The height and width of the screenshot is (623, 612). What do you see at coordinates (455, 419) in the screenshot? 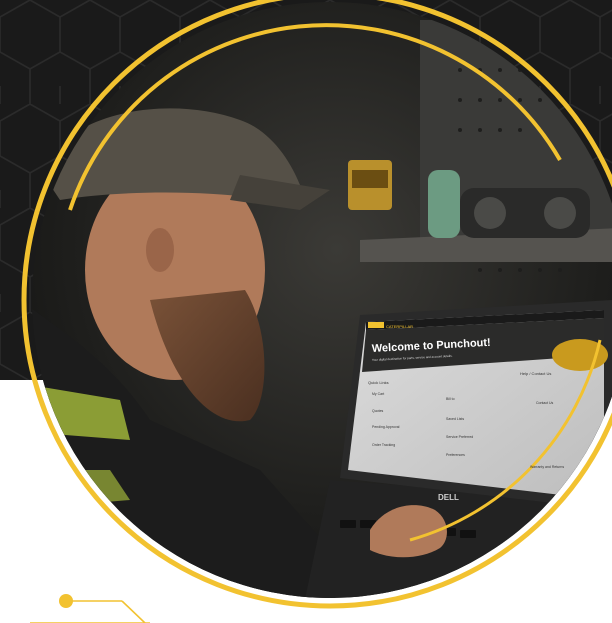
I see `quick-link-saved-lists: Saved Lists` at bounding box center [455, 419].